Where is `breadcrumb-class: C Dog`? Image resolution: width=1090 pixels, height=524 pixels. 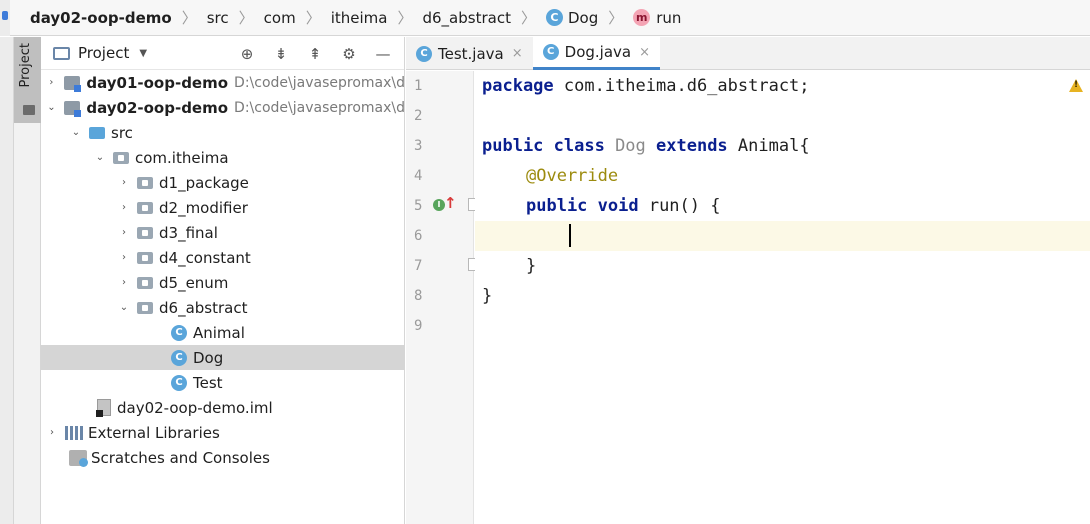
breadcrumb-class: C Dog is located at coordinates (572, 17).